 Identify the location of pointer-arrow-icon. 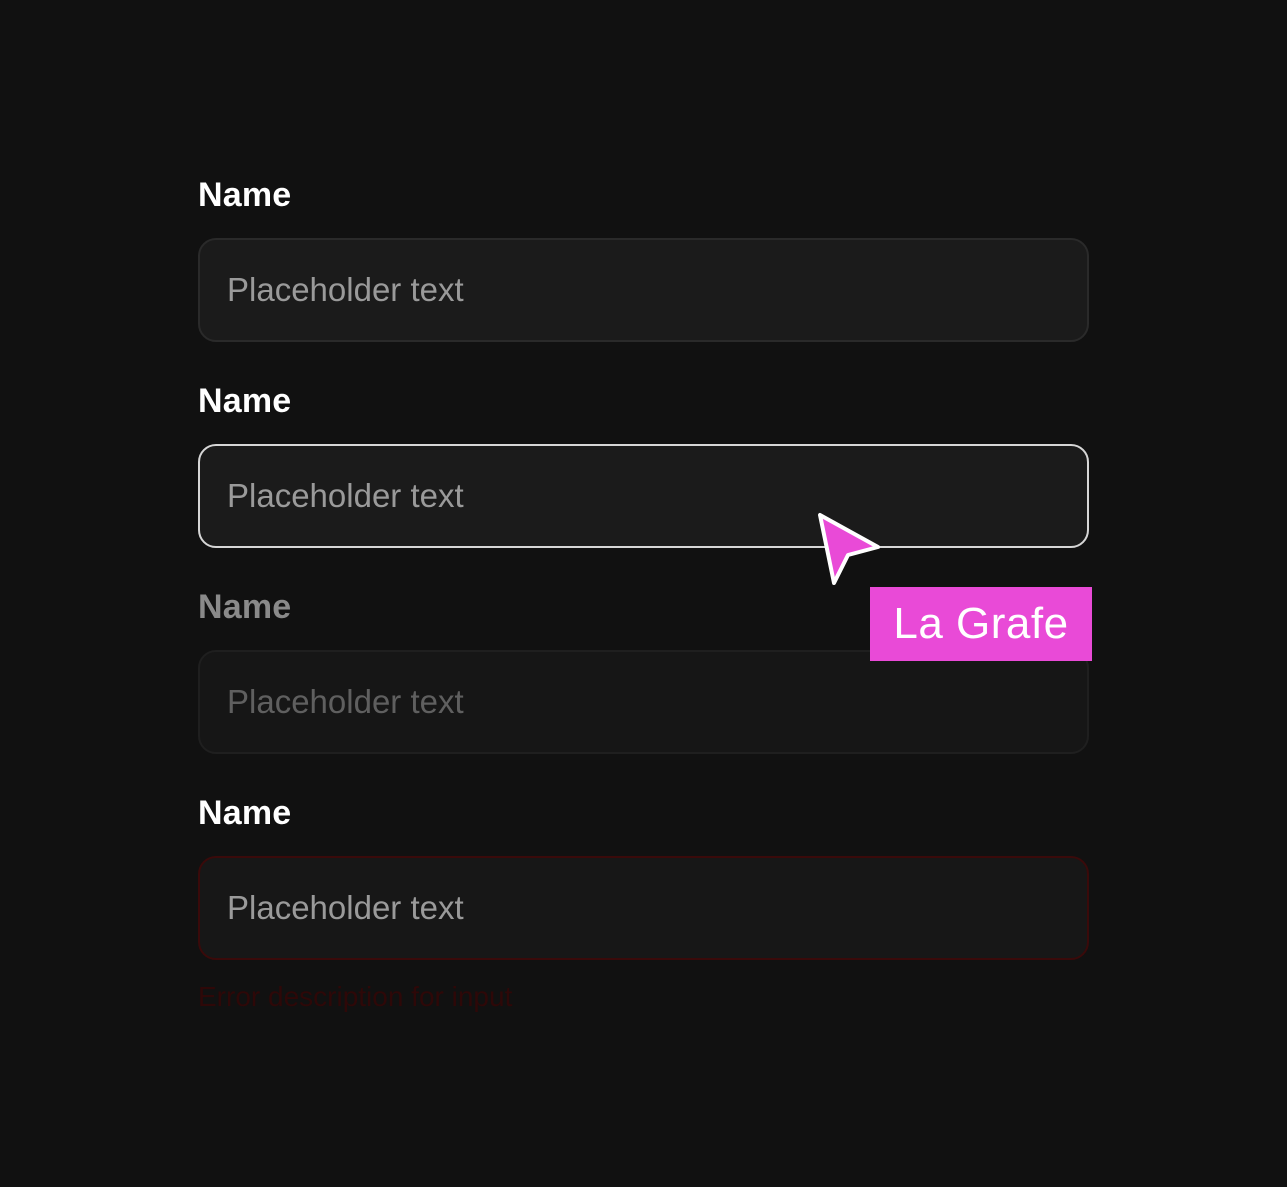
(849, 549).